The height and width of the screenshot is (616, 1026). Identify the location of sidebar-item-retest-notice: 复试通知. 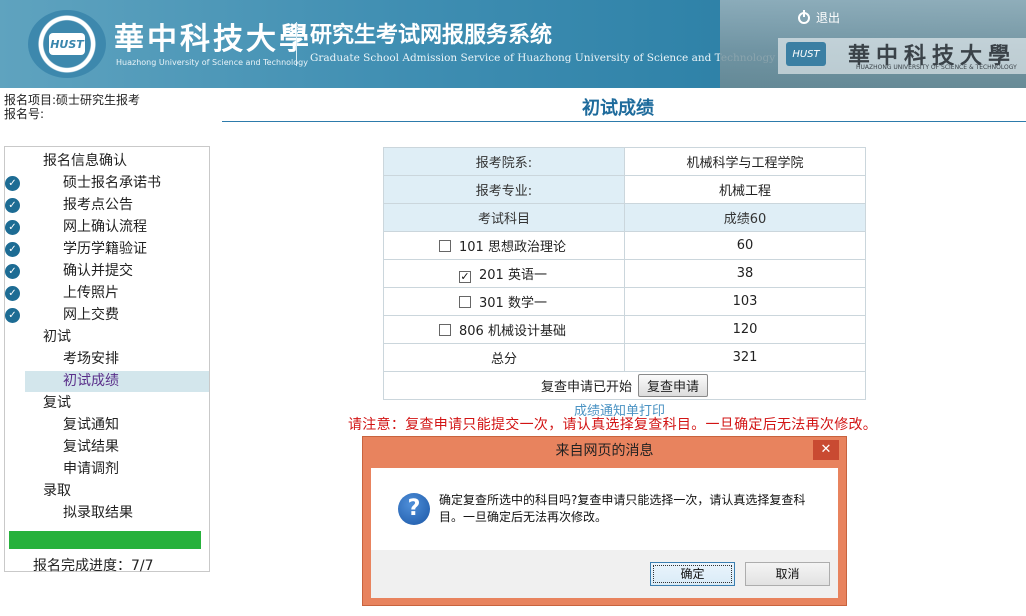
(107, 425).